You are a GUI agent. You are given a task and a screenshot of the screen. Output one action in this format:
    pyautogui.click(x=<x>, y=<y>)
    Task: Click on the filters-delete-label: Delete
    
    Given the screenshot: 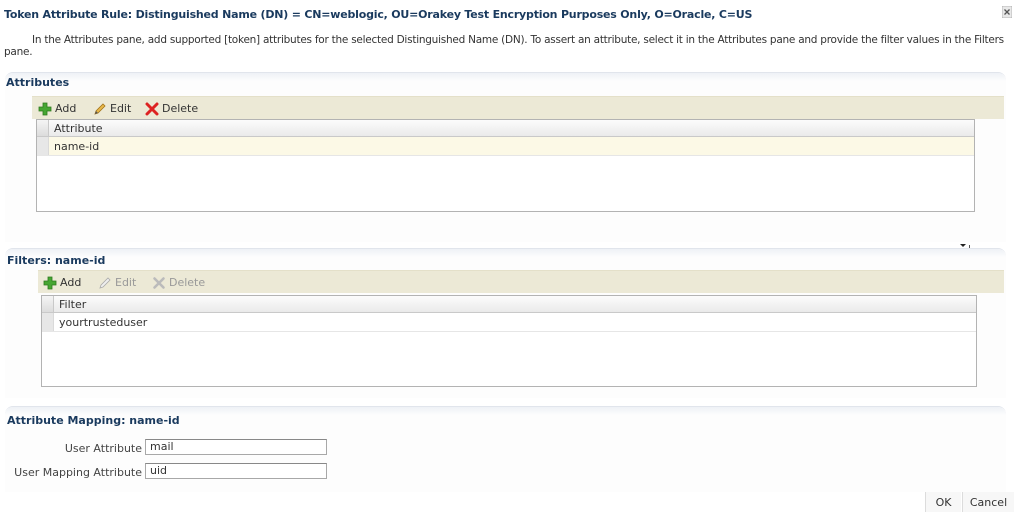 What is the action you would take?
    pyautogui.click(x=187, y=282)
    